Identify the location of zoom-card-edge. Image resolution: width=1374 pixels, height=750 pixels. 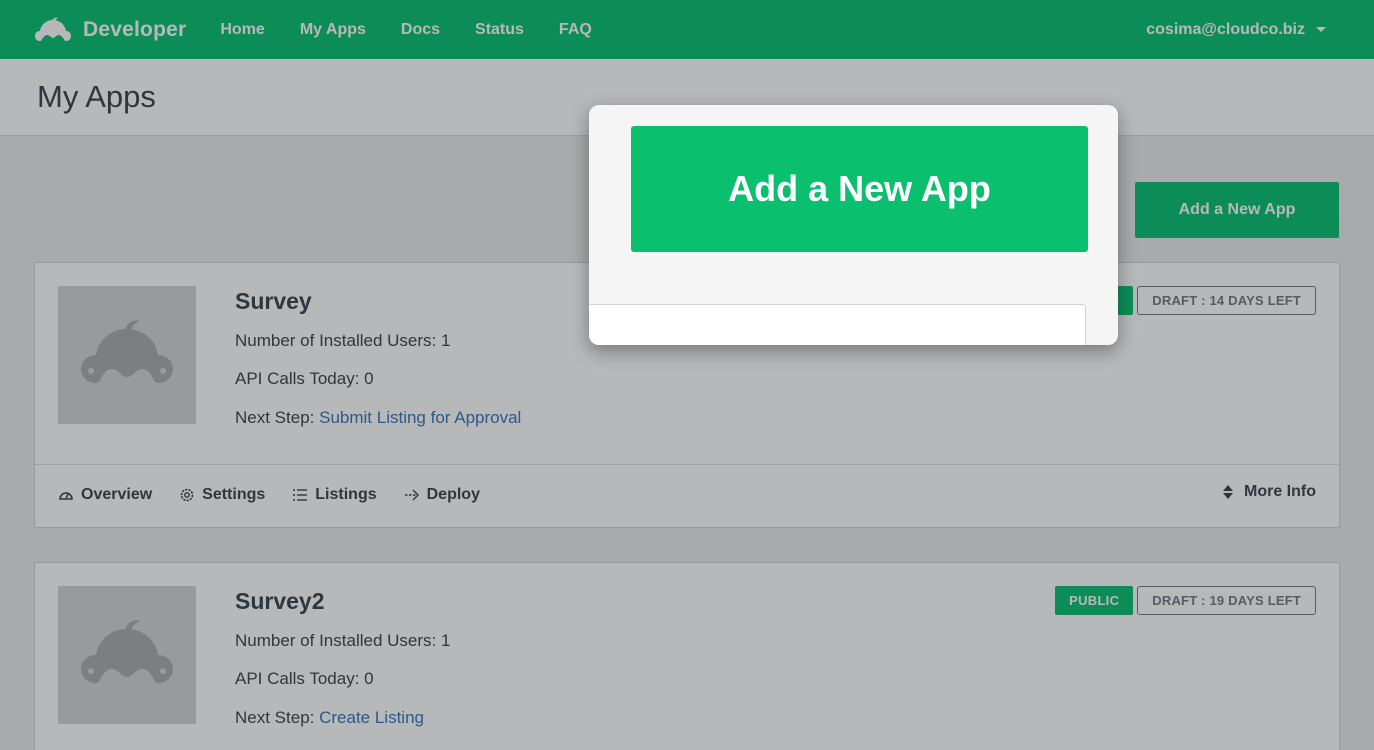
(837, 324).